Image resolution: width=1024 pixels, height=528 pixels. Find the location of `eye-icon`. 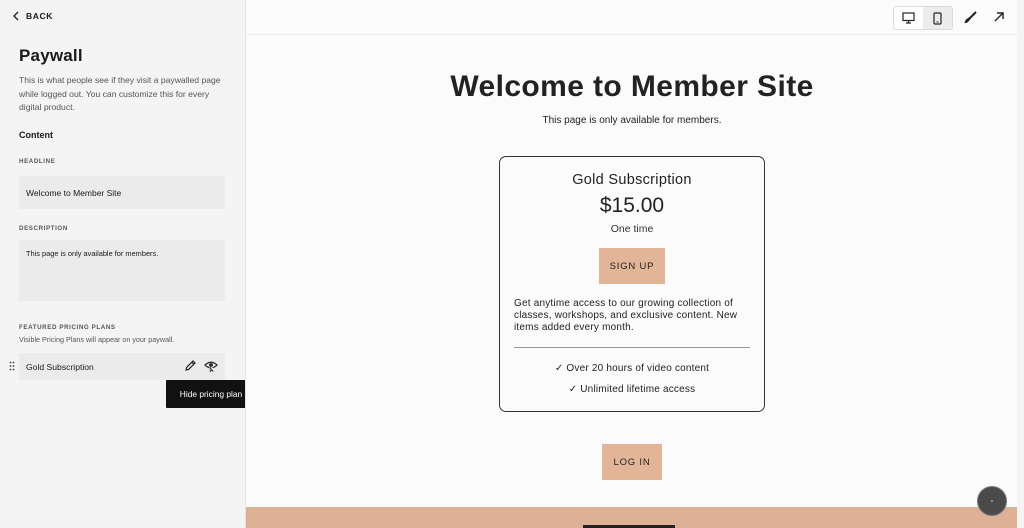

eye-icon is located at coordinates (211, 366).